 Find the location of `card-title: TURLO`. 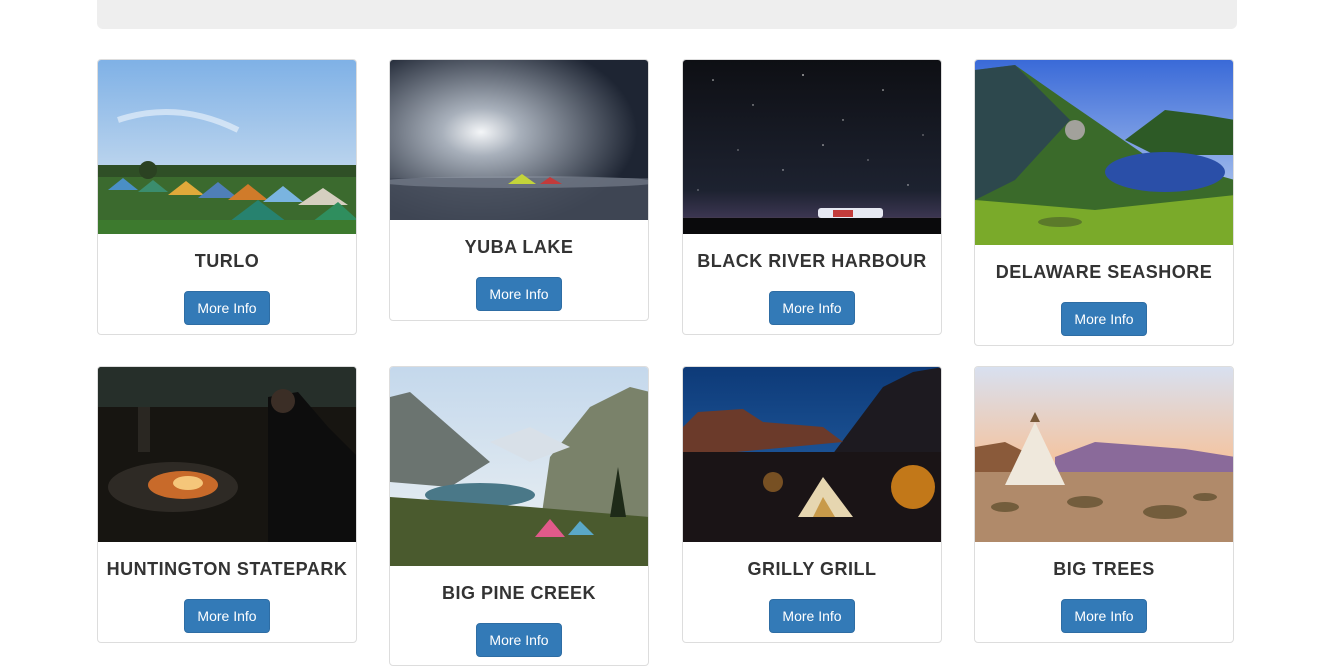

card-title: TURLO is located at coordinates (227, 261).